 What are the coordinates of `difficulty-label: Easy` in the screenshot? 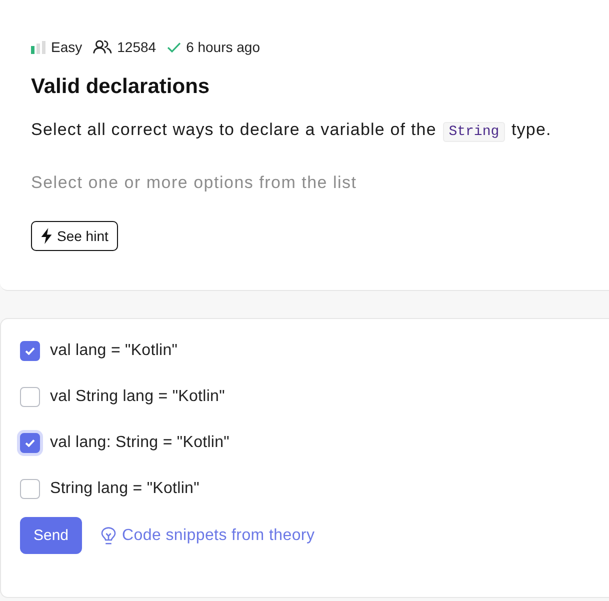 It's located at (66, 47).